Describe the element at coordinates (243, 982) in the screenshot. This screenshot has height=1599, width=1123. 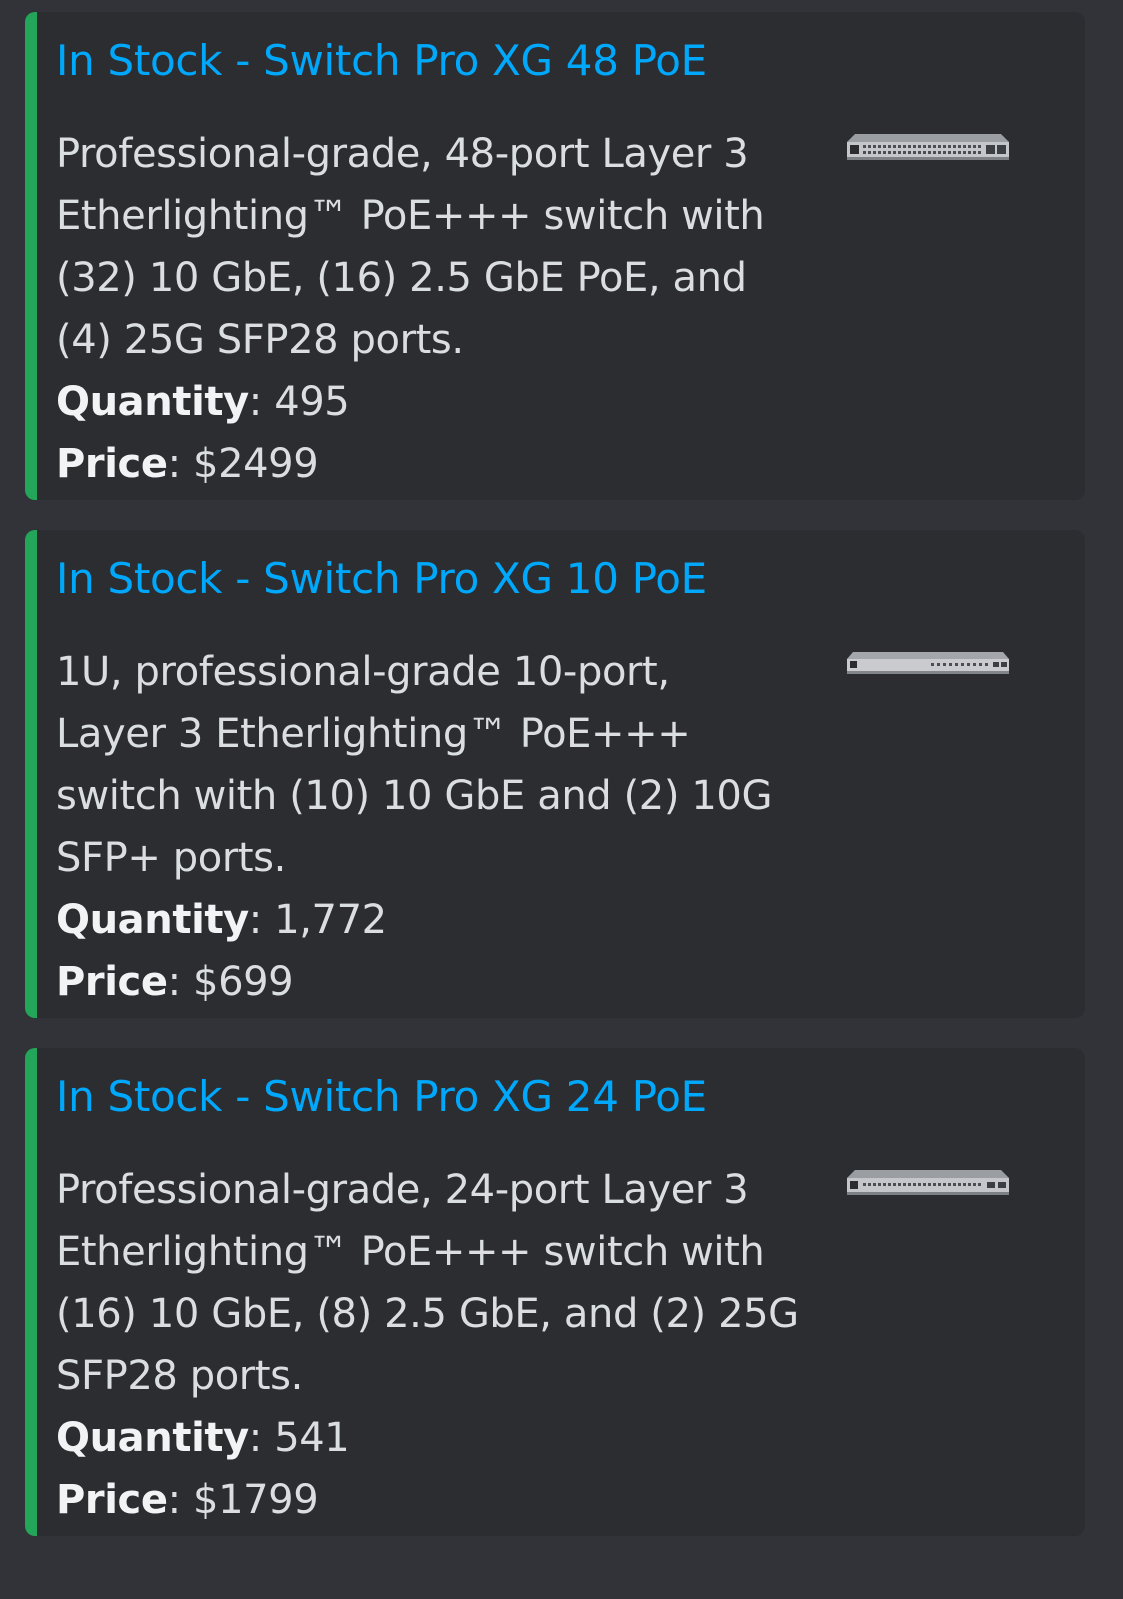
I see `price-value: $699` at that location.